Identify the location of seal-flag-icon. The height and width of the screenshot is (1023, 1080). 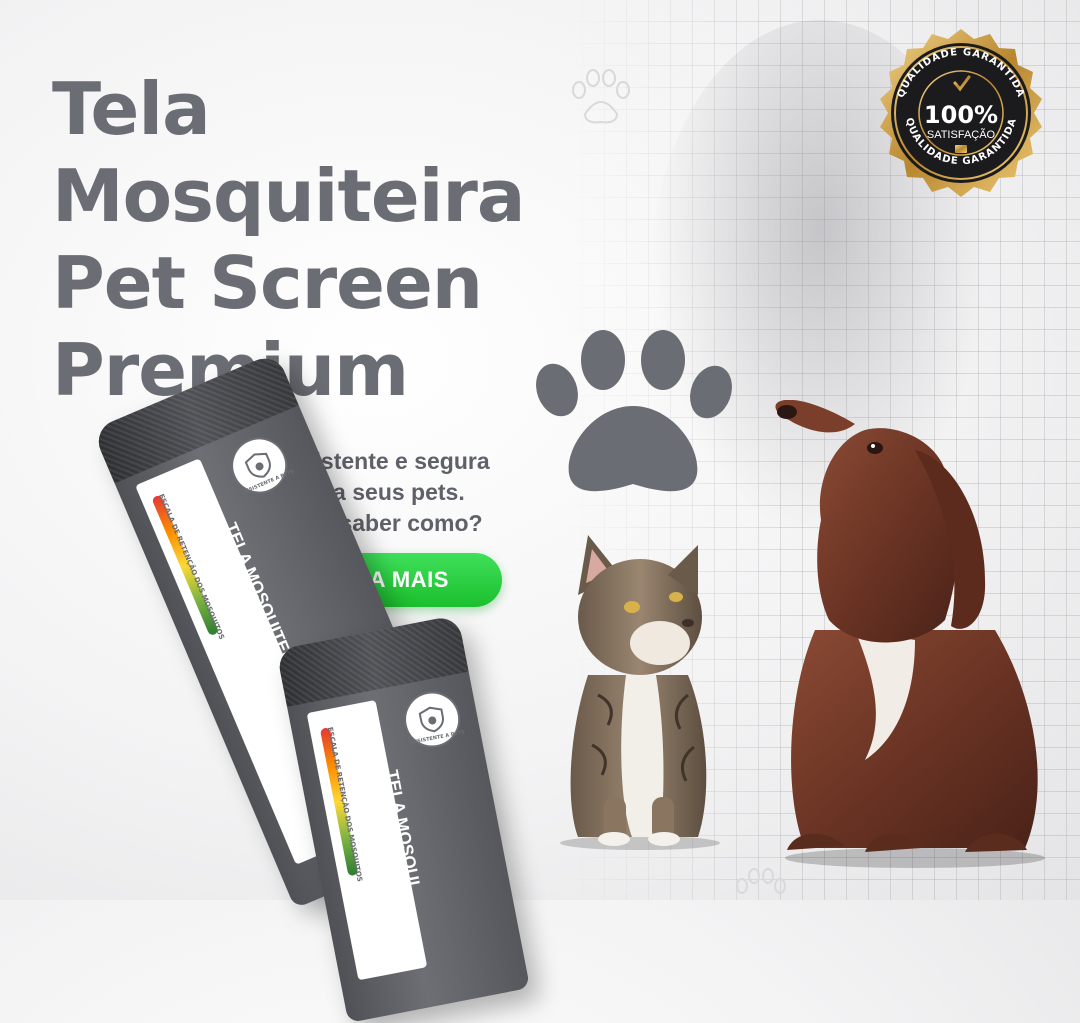
(961, 149).